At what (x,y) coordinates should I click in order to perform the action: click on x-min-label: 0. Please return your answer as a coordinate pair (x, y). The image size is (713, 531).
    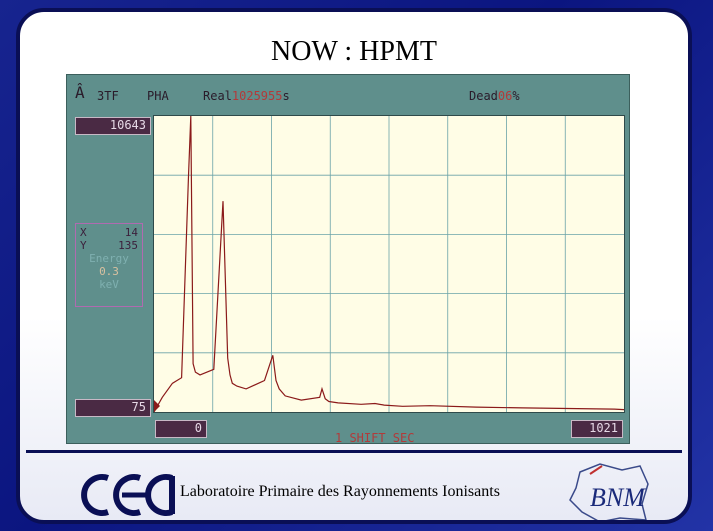
    Looking at the image, I should click on (181, 429).